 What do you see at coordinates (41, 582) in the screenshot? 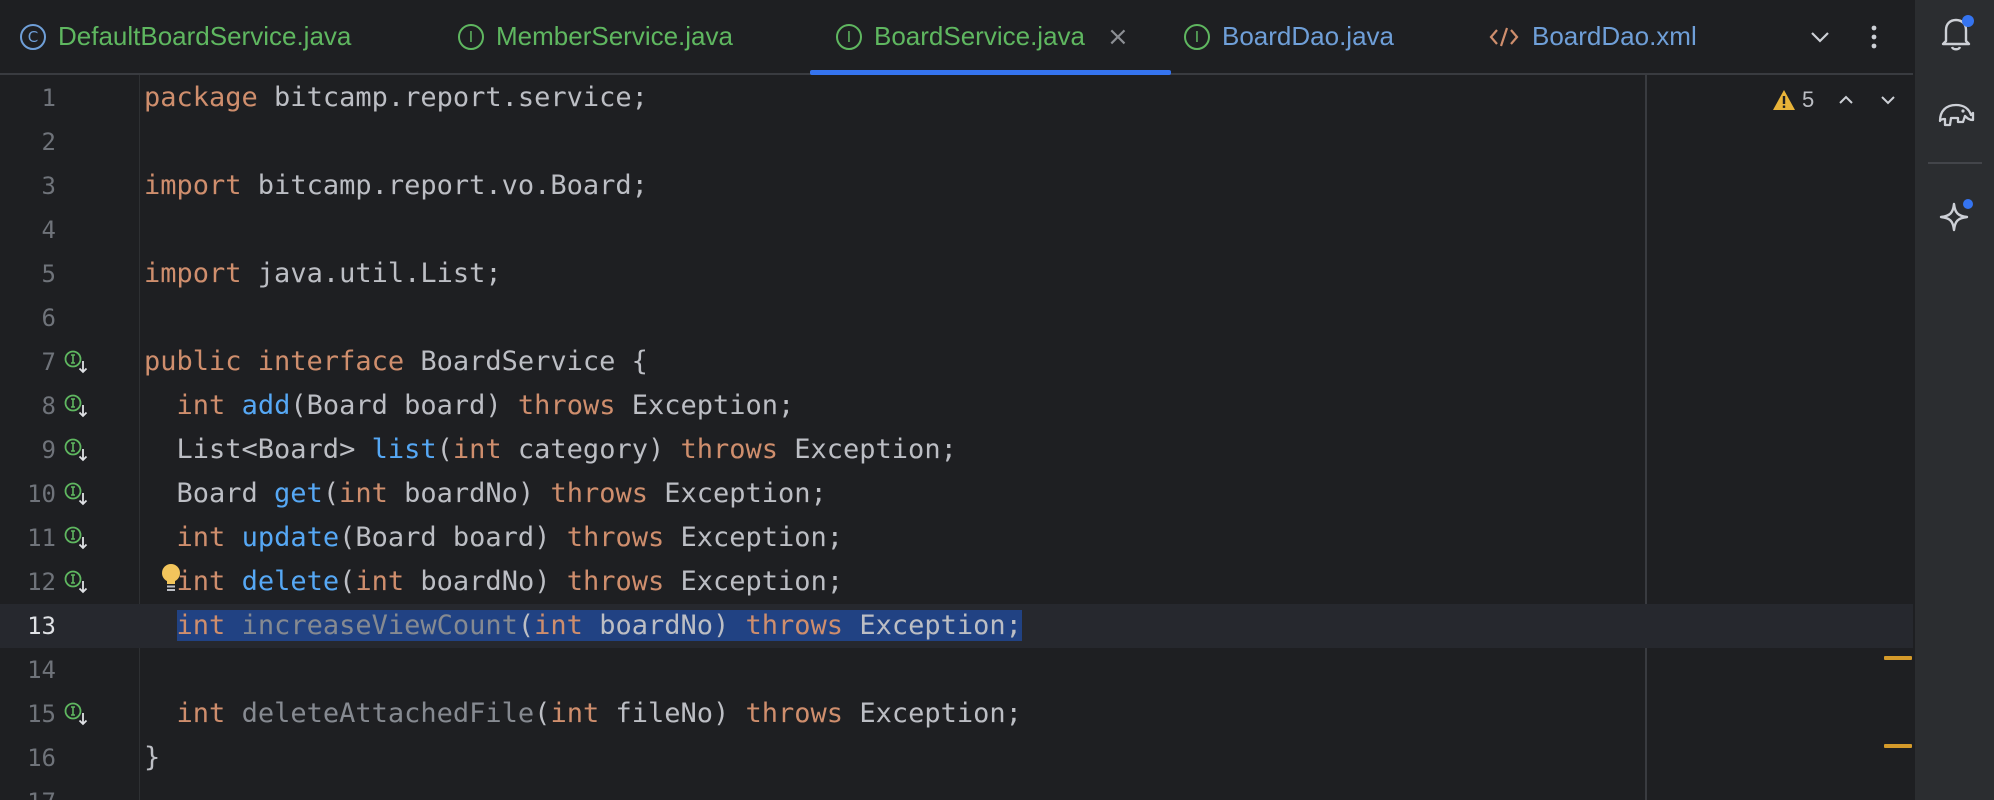
I see `line-number: 12` at bounding box center [41, 582].